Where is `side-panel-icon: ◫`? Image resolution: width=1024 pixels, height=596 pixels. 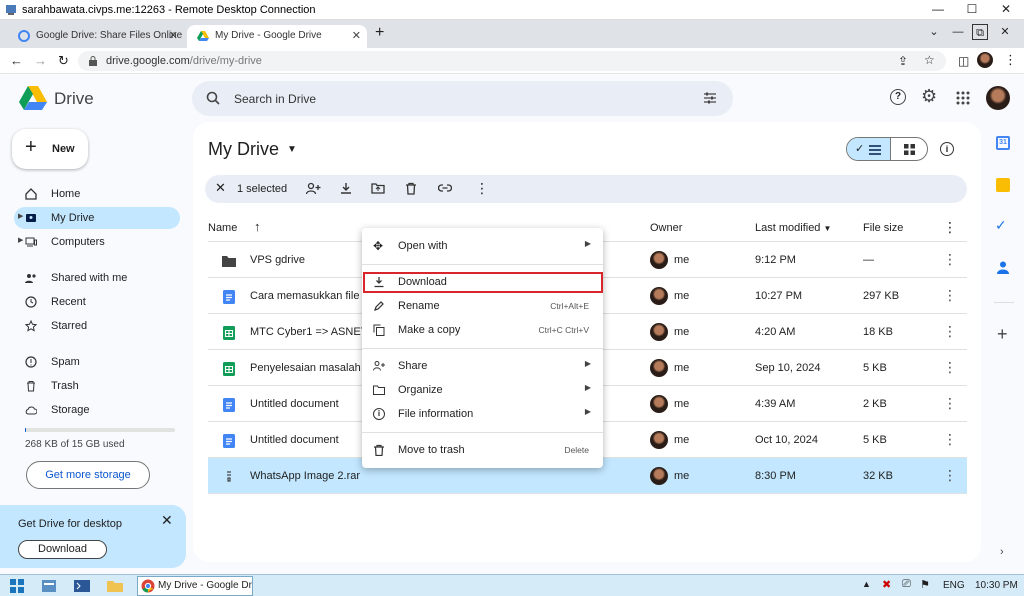 side-panel-icon: ◫ is located at coordinates (963, 61).